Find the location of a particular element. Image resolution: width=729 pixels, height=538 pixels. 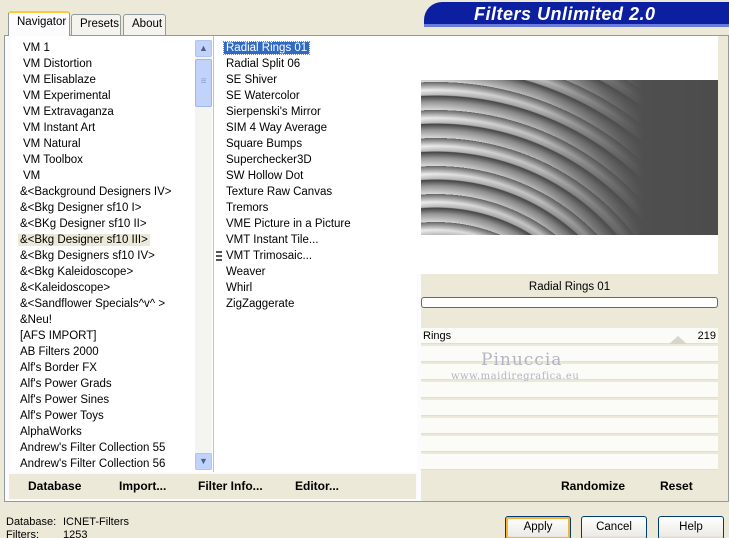

status-filters-key: Filters: is located at coordinates (22, 533).